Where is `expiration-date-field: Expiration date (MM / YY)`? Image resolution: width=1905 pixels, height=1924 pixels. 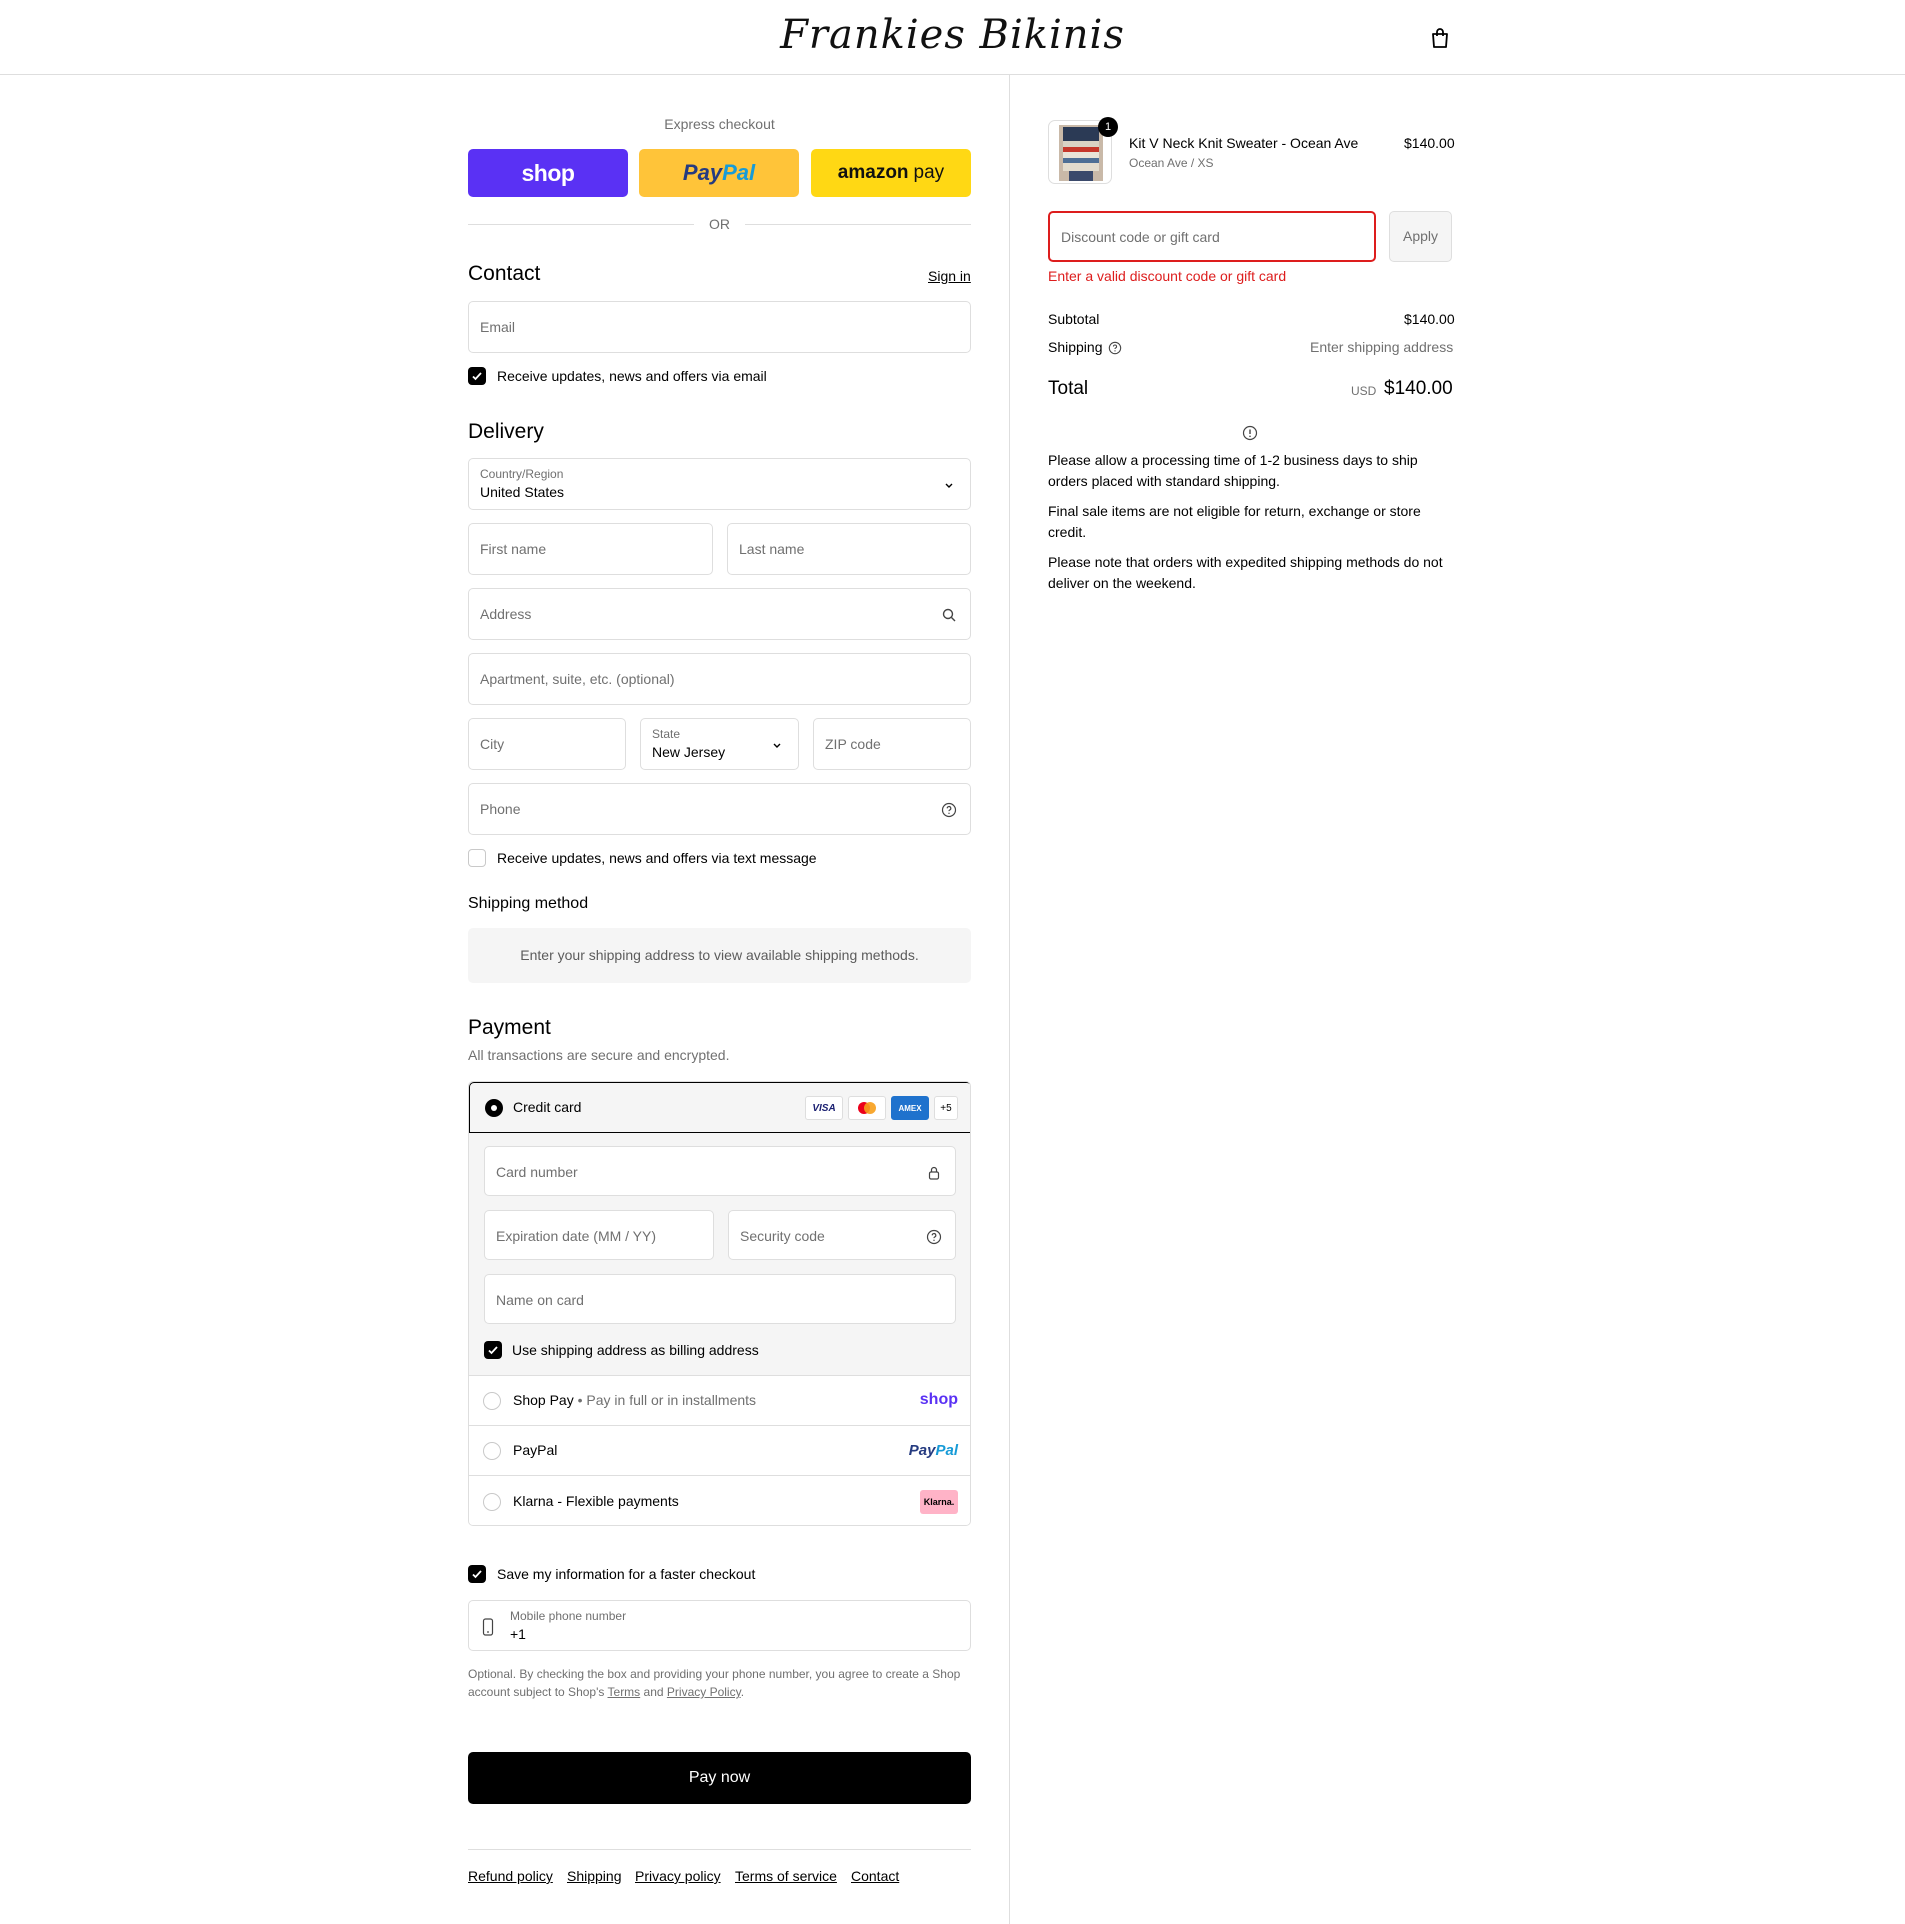 expiration-date-field: Expiration date (MM / YY) is located at coordinates (599, 1235).